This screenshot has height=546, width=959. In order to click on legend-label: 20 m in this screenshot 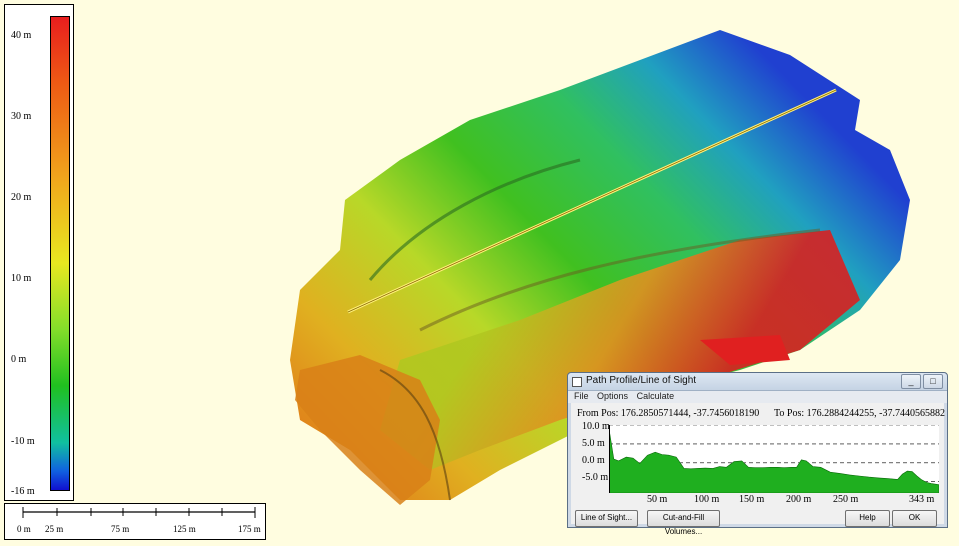, I will do `click(21, 197)`.